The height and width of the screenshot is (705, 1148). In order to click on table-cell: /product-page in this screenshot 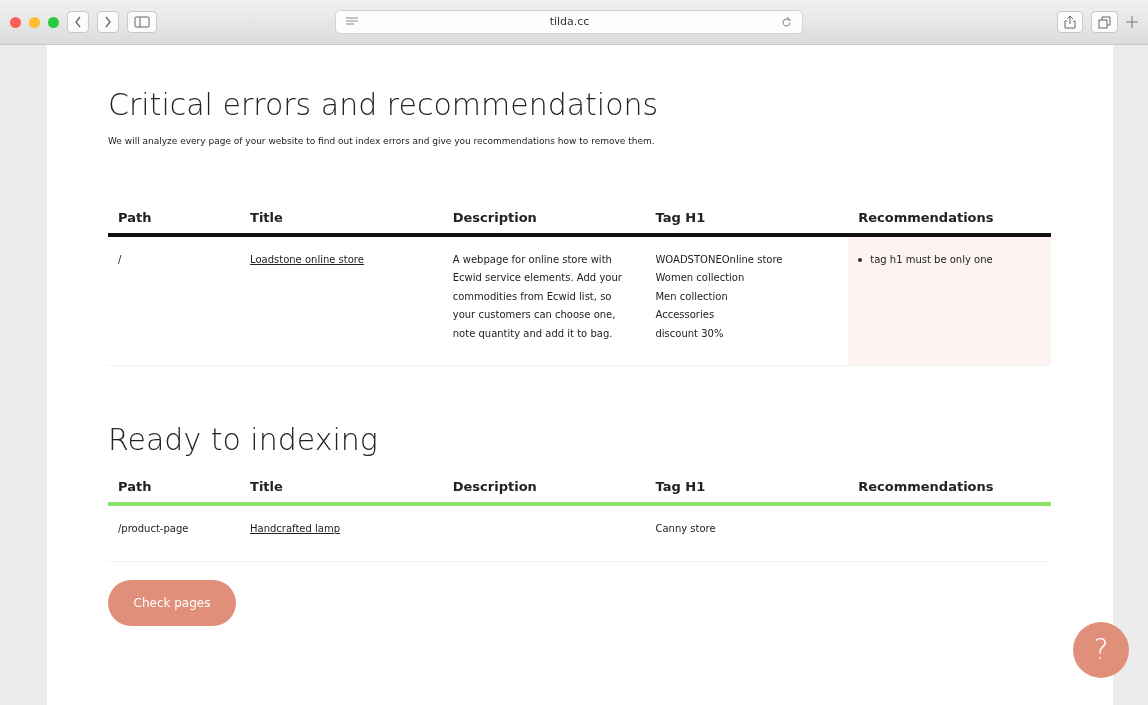, I will do `click(174, 532)`.